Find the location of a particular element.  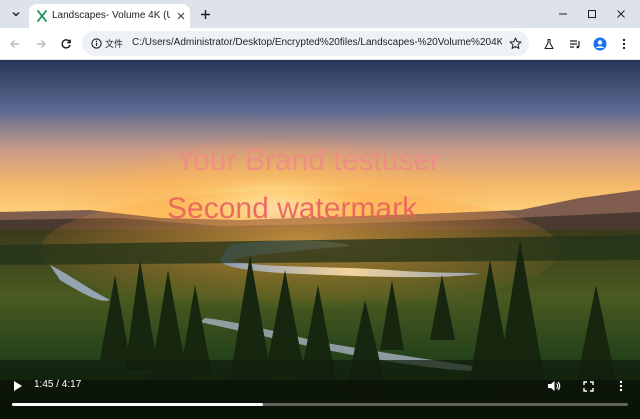

fullscreen-icon is located at coordinates (588, 386).